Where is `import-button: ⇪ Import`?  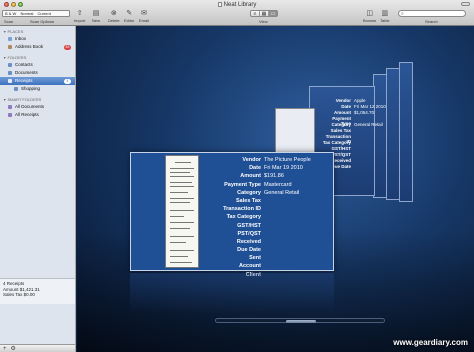 import-button: ⇪ Import is located at coordinates (79, 16).